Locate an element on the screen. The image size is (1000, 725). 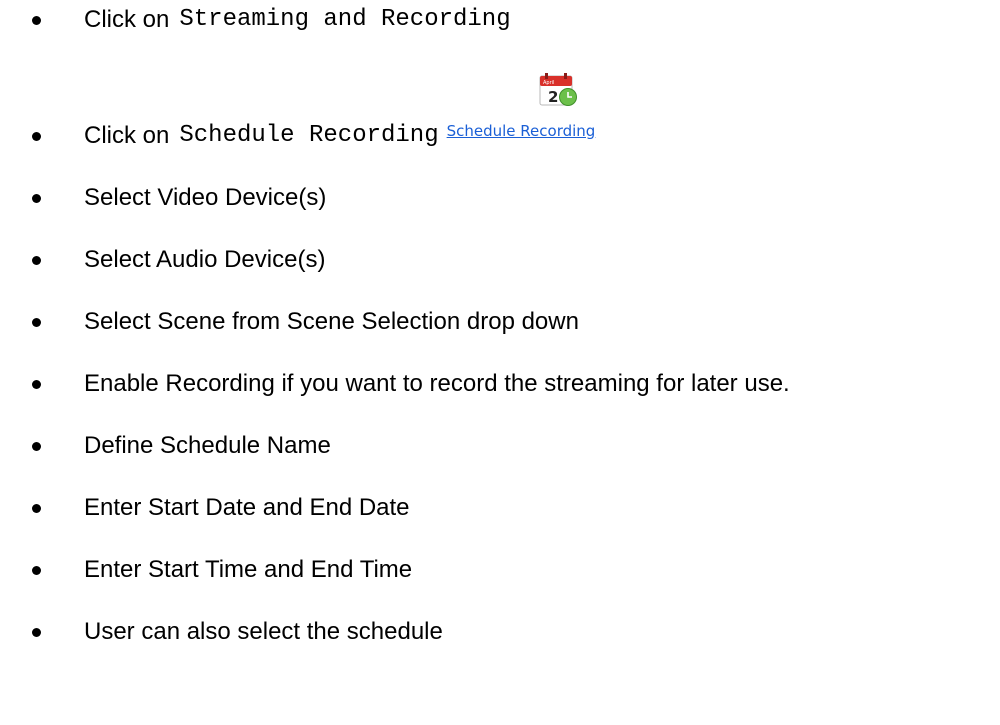
list-item: Click on Streaming and Recording is located at coordinates (271, 20).